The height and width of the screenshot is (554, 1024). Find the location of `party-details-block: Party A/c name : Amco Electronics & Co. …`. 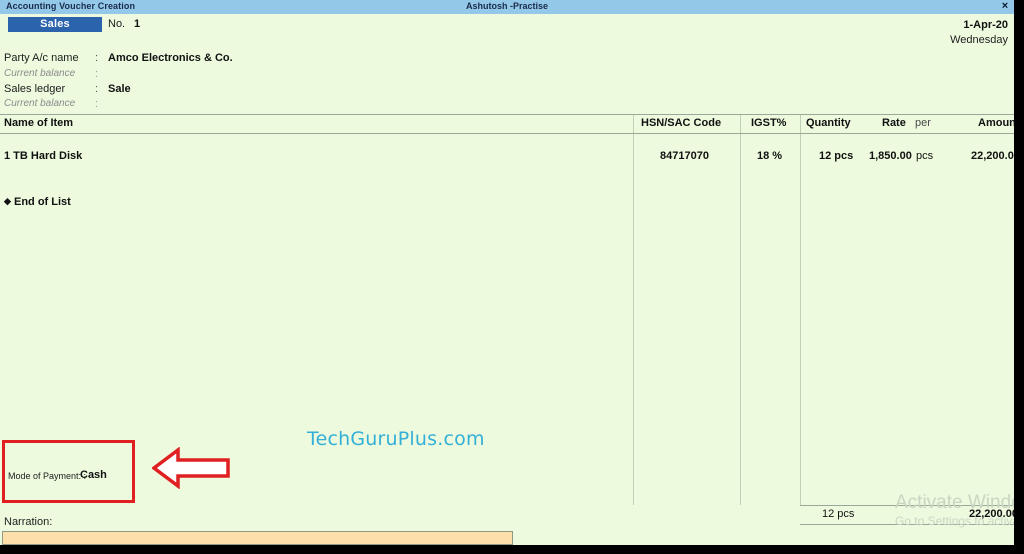

party-details-block: Party A/c name : Amco Electronics & Co. … is located at coordinates (507, 83).